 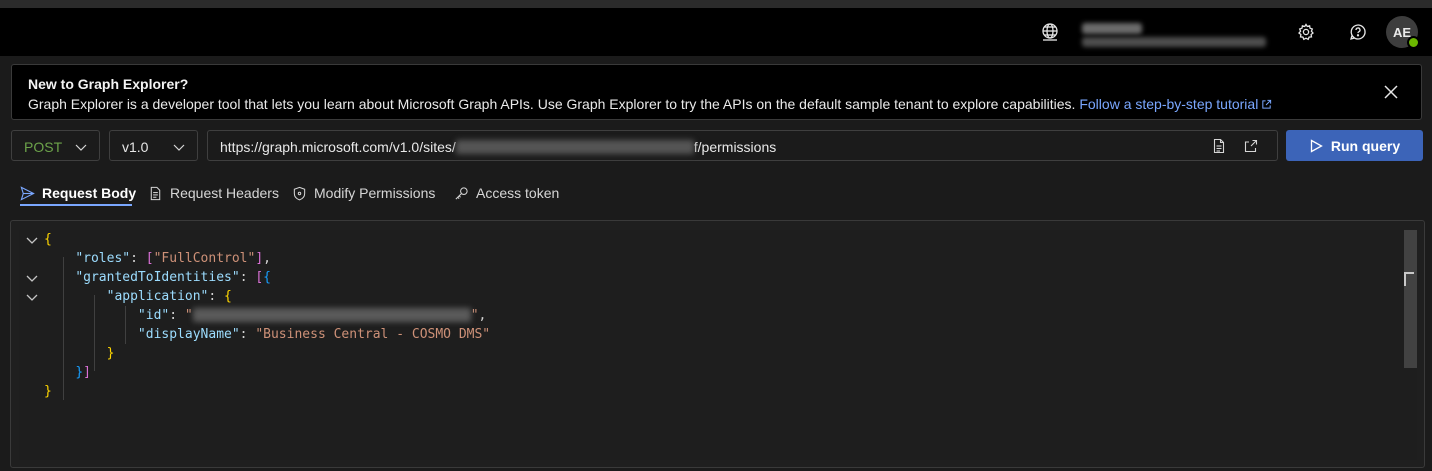 I want to click on tab-request-body: Request Body, so click(x=78, y=193).